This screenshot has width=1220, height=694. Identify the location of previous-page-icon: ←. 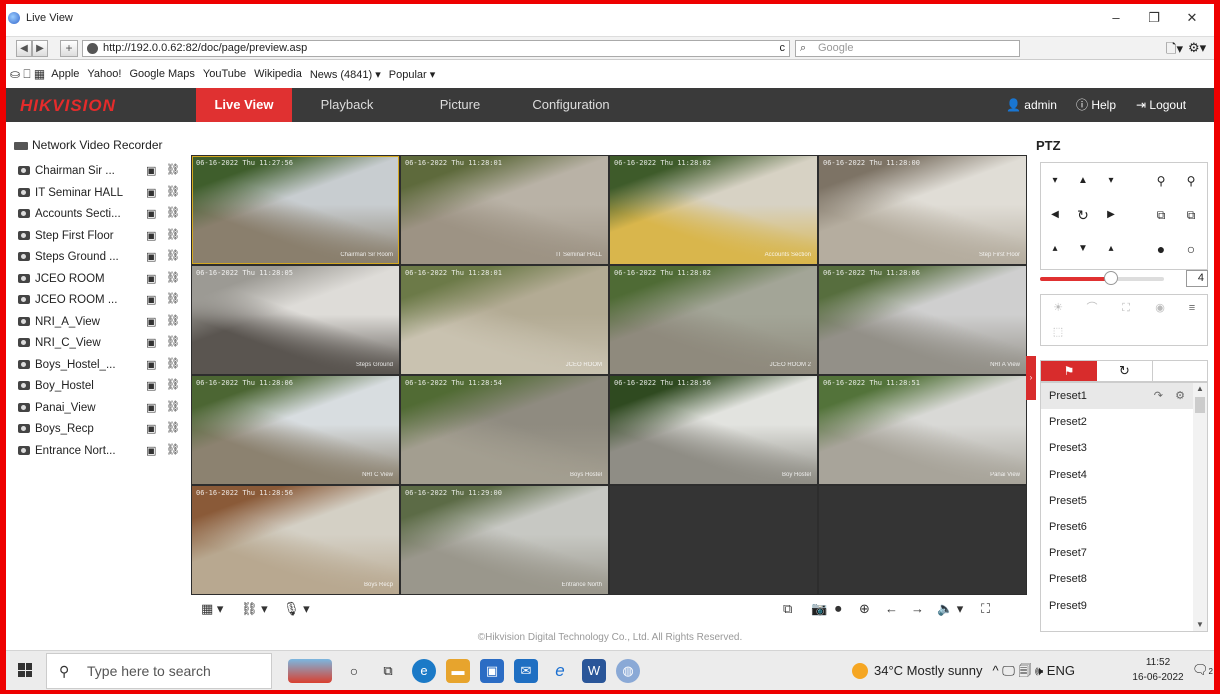
(891, 608).